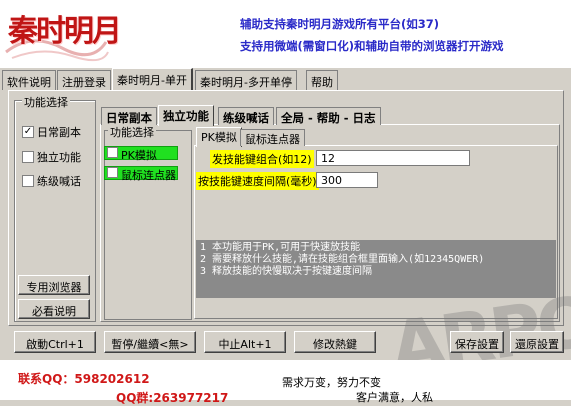 Image resolution: width=571 pixels, height=406 pixels. I want to click on tab-software-info: 软件说明, so click(29, 80).